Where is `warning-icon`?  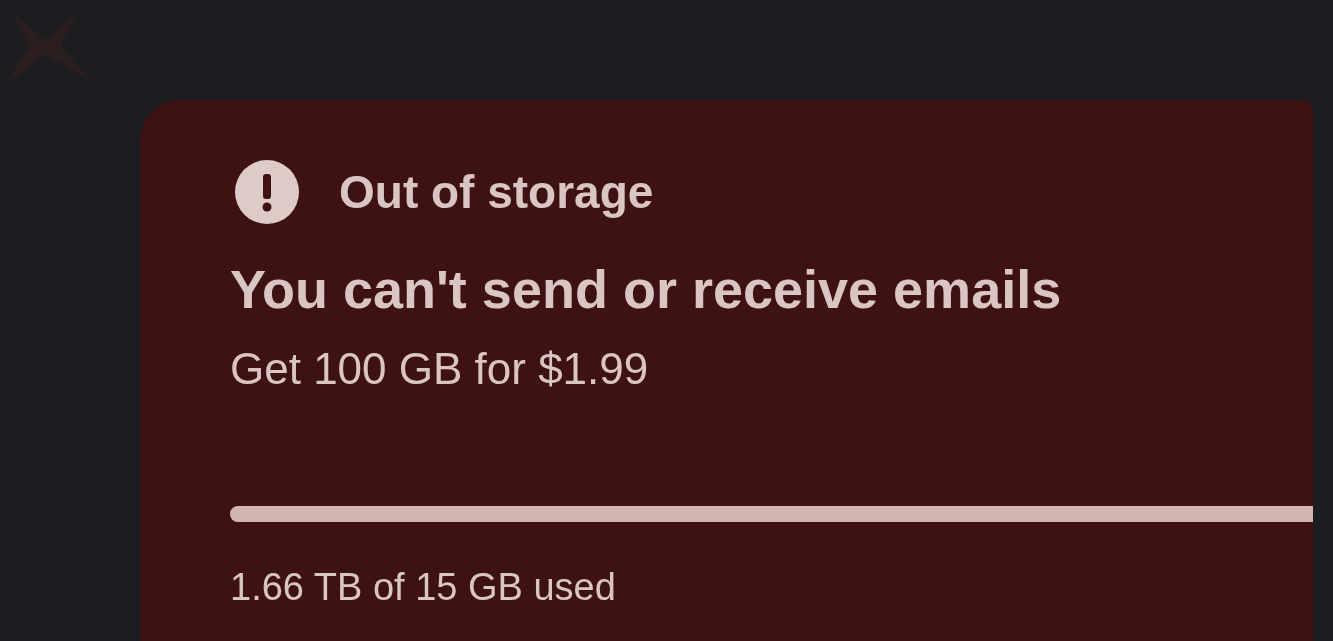 warning-icon is located at coordinates (267, 192).